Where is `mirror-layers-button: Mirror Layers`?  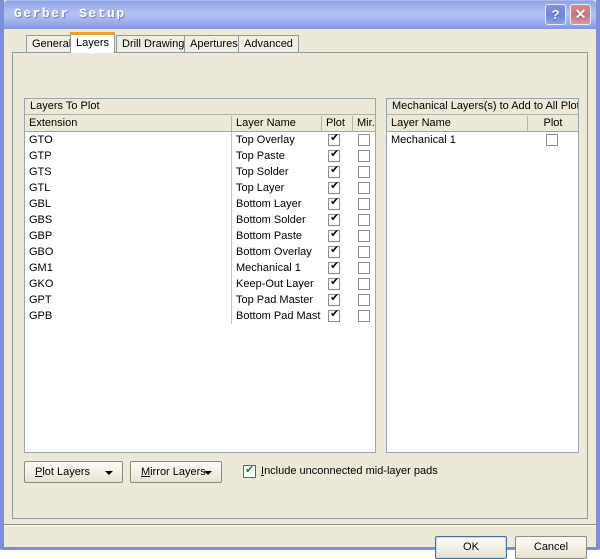 mirror-layers-button: Mirror Layers is located at coordinates (176, 472).